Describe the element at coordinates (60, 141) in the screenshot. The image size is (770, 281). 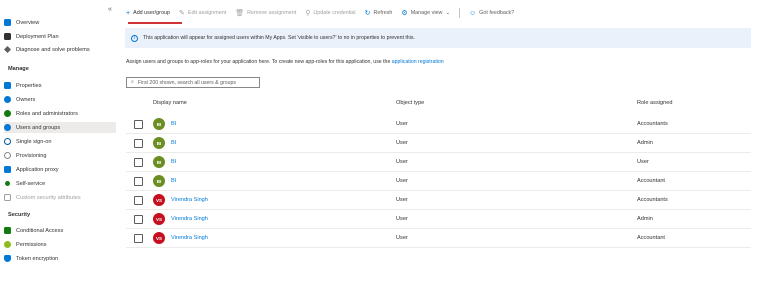
I see `sidebar-item-sso: Single sign-on` at that location.